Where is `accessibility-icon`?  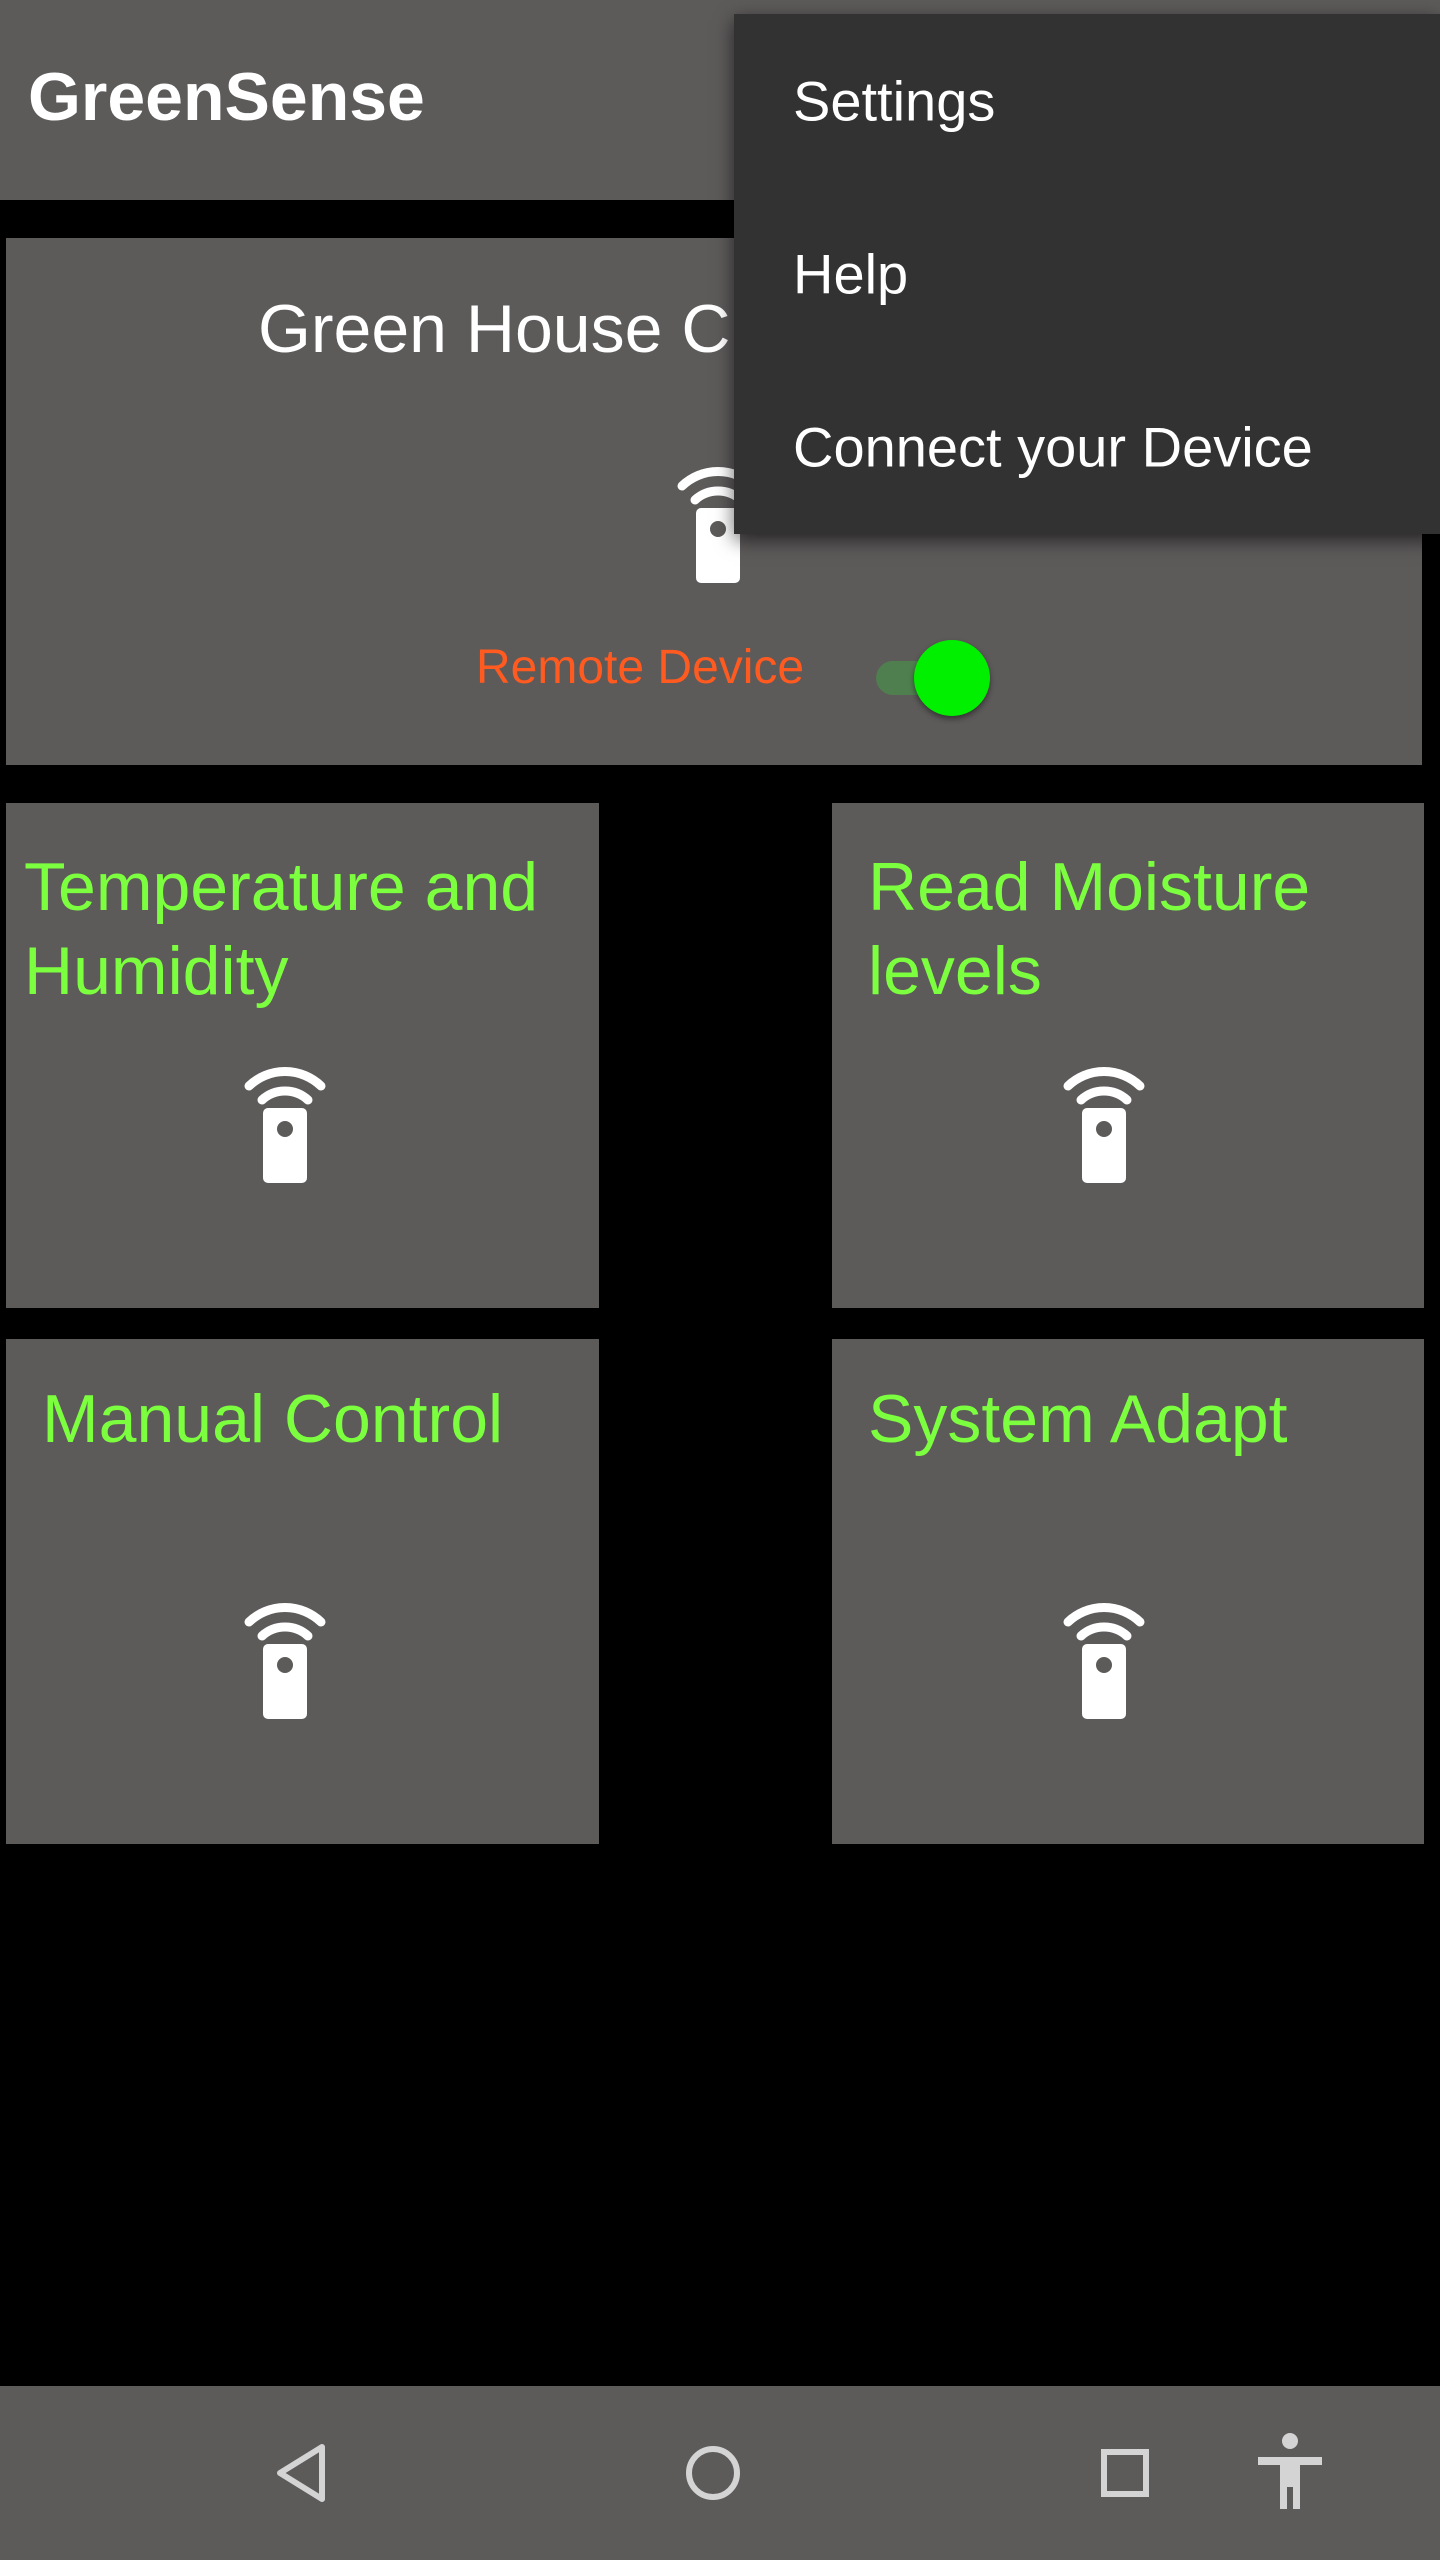
accessibility-icon is located at coordinates (1290, 2471).